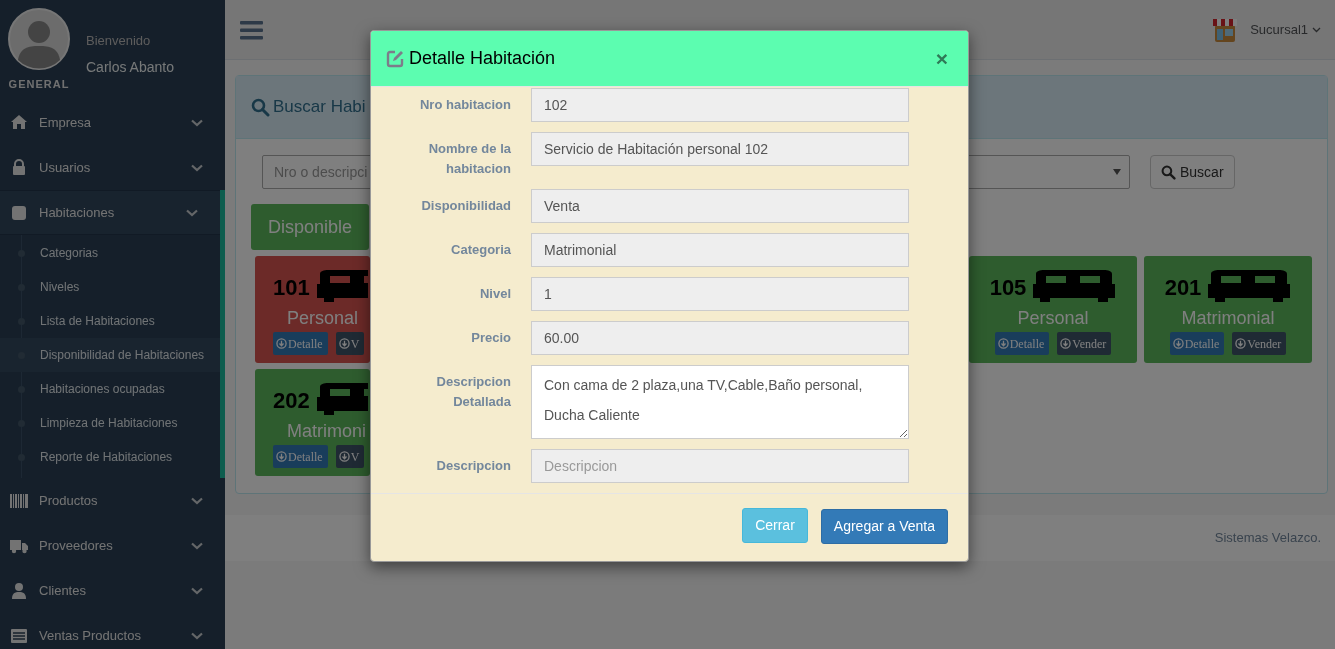 Image resolution: width=1335 pixels, height=649 pixels. What do you see at coordinates (720, 250) in the screenshot?
I see `input-field: Matrimonial` at bounding box center [720, 250].